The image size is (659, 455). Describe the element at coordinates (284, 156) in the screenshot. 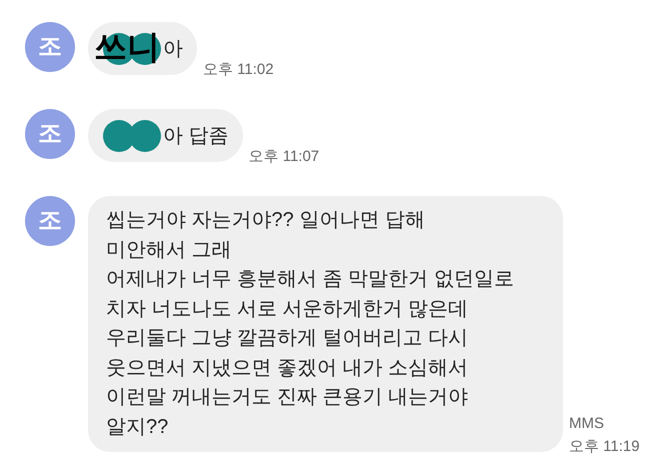

I see `message-time: 오후 11:07` at that location.